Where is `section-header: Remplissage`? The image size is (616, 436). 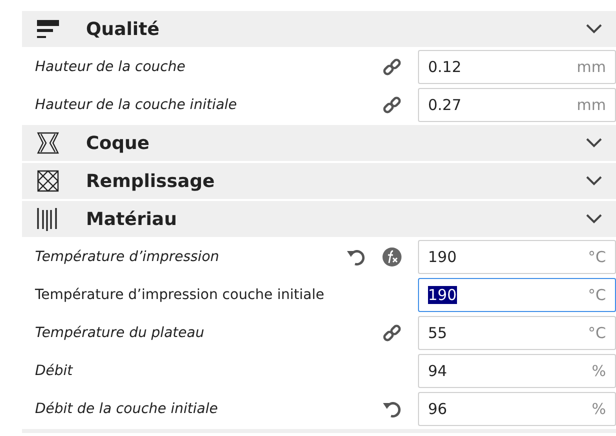 section-header: Remplissage is located at coordinates (319, 181).